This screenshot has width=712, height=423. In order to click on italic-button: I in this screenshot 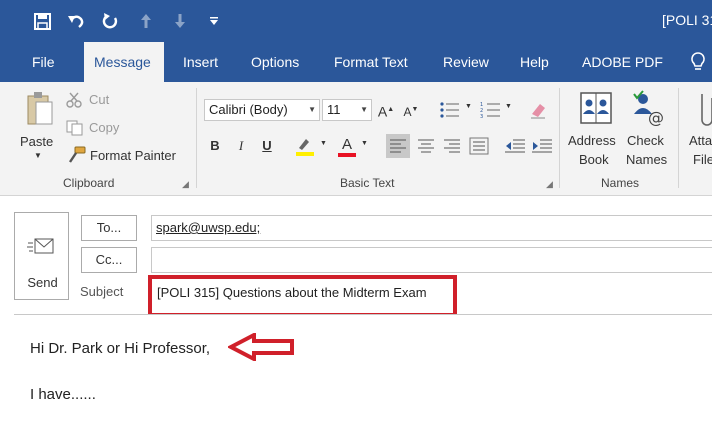, I will do `click(241, 146)`.